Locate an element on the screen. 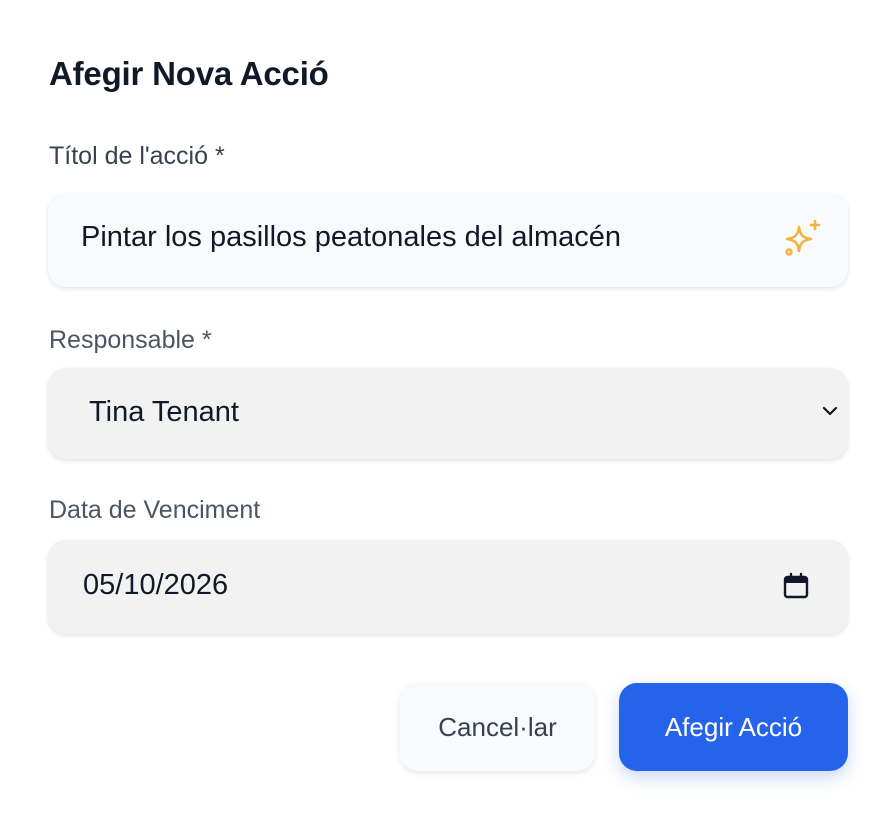 Image resolution: width=896 pixels, height=818 pixels. due-date-input: 05/10/2026 is located at coordinates (448, 587).